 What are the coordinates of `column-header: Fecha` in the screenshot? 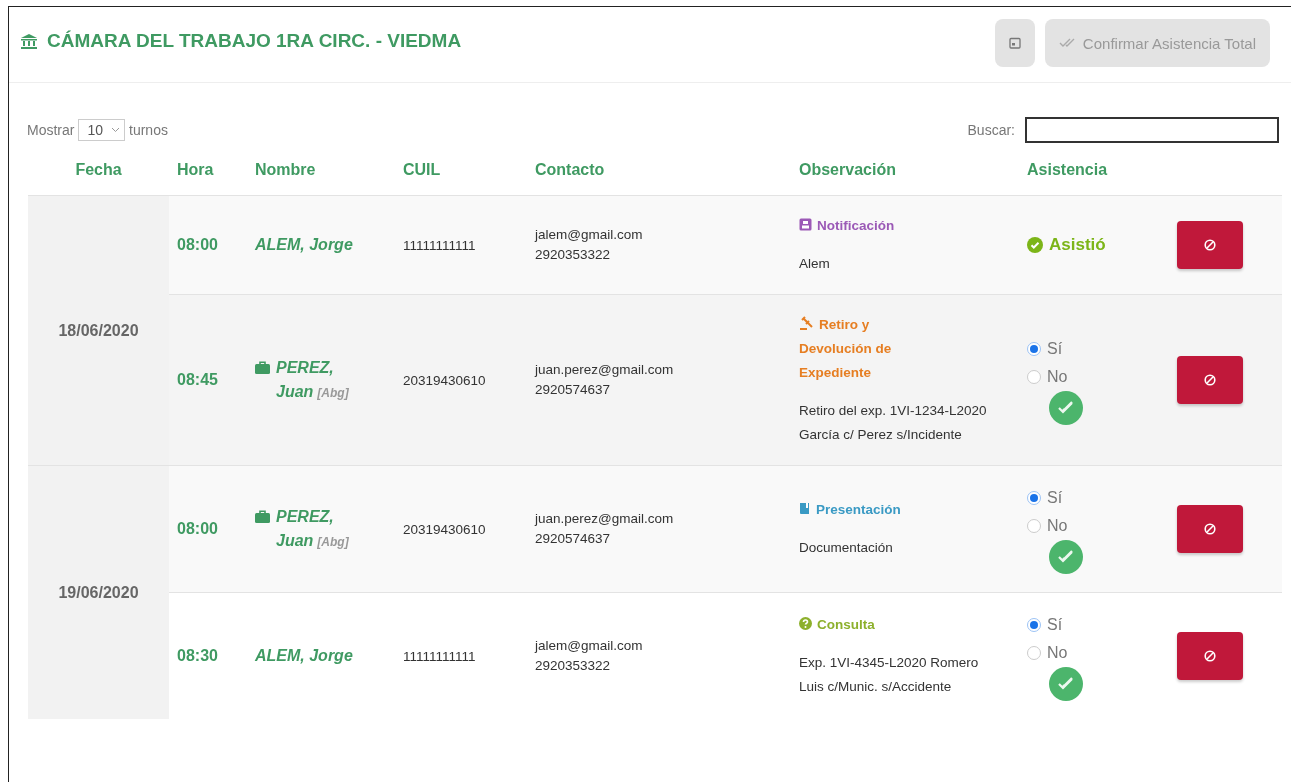 It's located at (98, 172).